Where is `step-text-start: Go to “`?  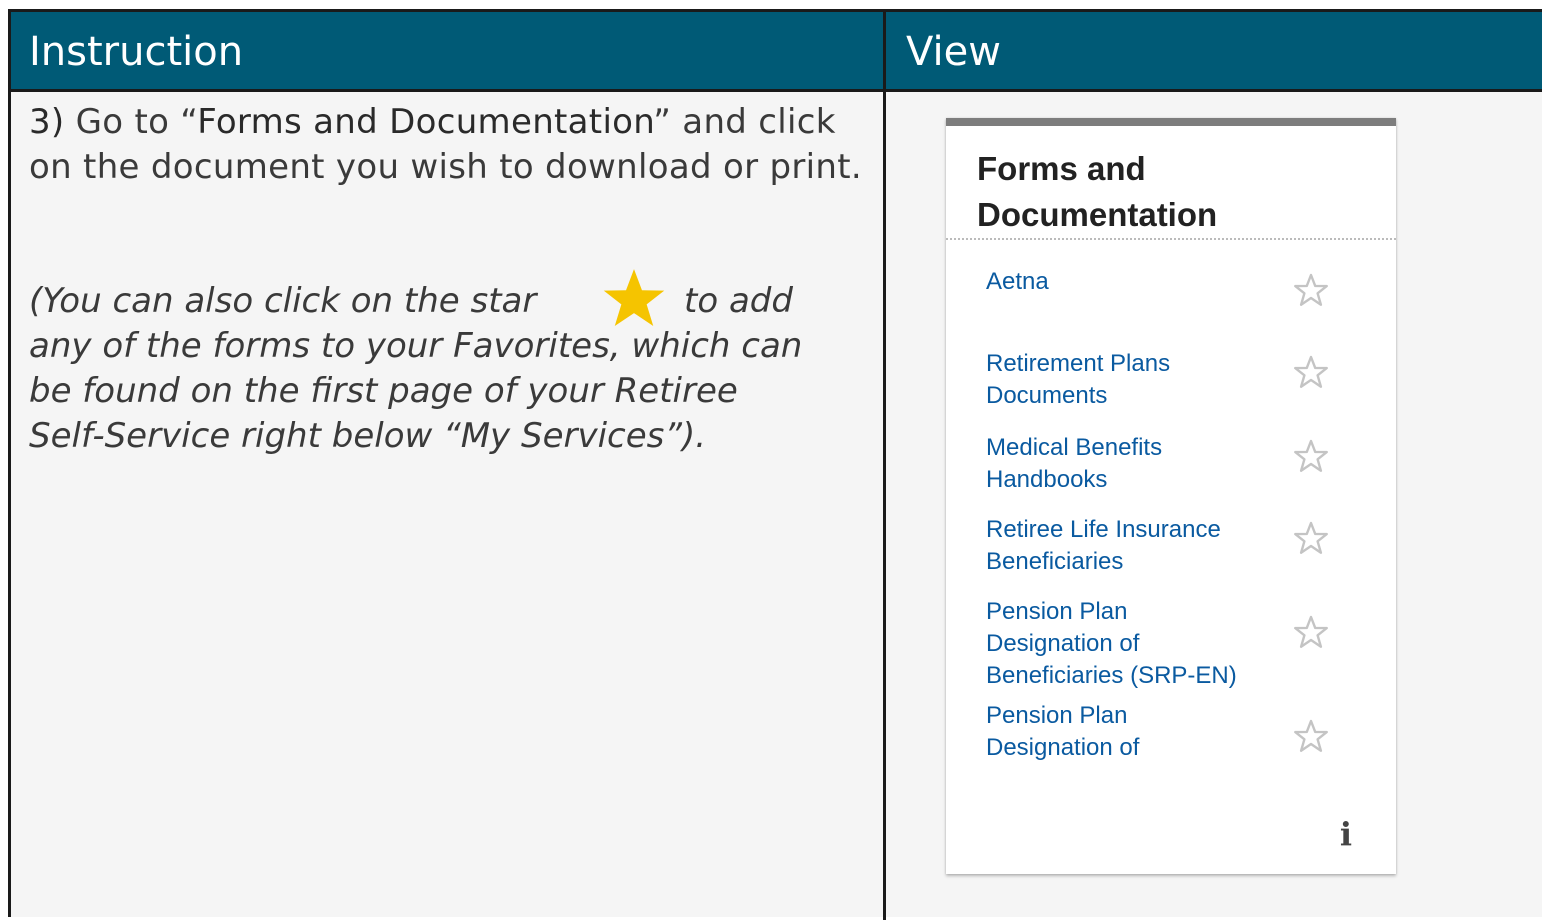 step-text-start: Go to “ is located at coordinates (131, 122).